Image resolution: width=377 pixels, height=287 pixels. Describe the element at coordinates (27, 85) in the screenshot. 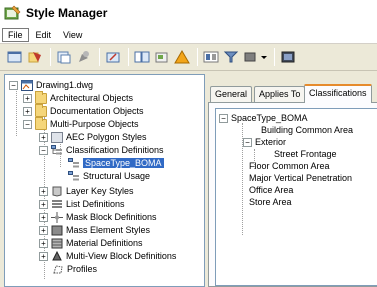

I see `drawing-file-icon` at that location.